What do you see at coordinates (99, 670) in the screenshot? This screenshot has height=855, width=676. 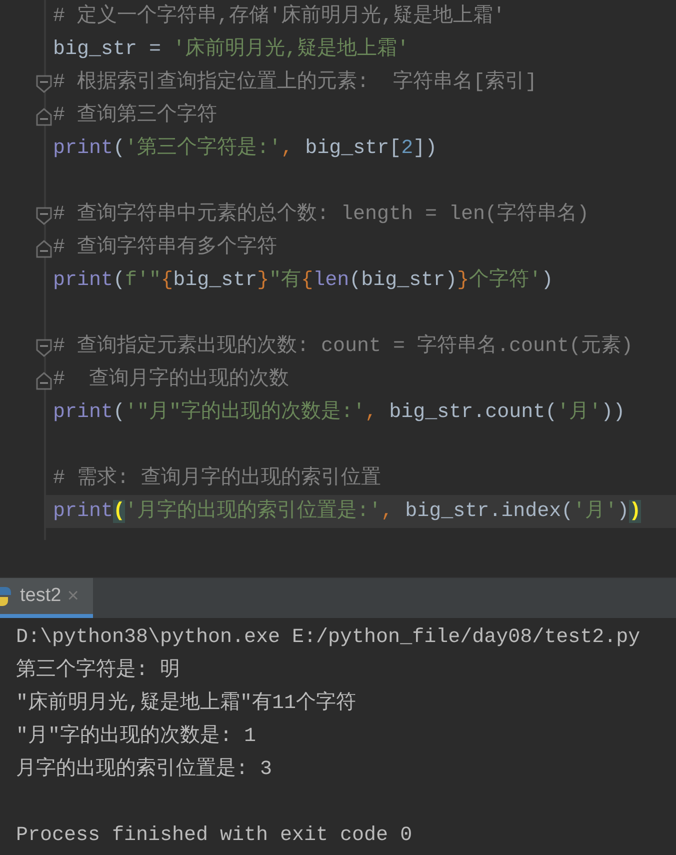 I see `console-output-line: 第三个字符是: 明` at bounding box center [99, 670].